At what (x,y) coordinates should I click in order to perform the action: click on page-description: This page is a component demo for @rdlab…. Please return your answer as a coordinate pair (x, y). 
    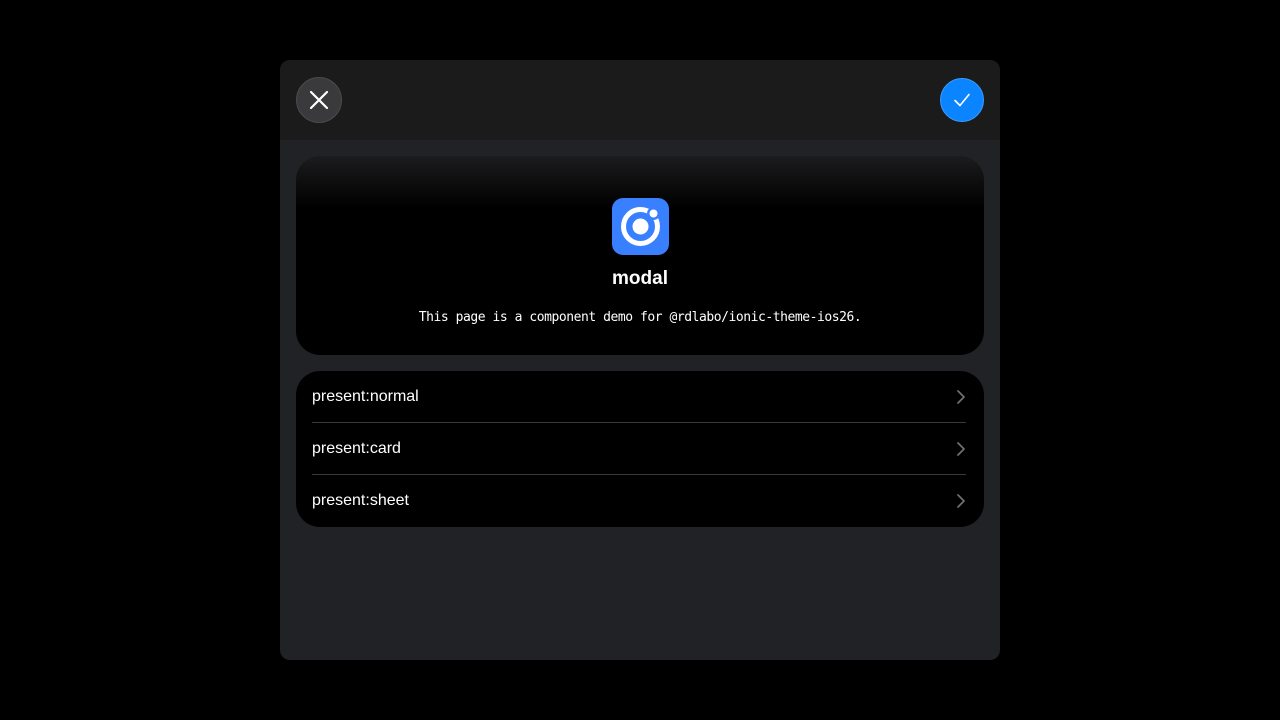
    Looking at the image, I should click on (640, 317).